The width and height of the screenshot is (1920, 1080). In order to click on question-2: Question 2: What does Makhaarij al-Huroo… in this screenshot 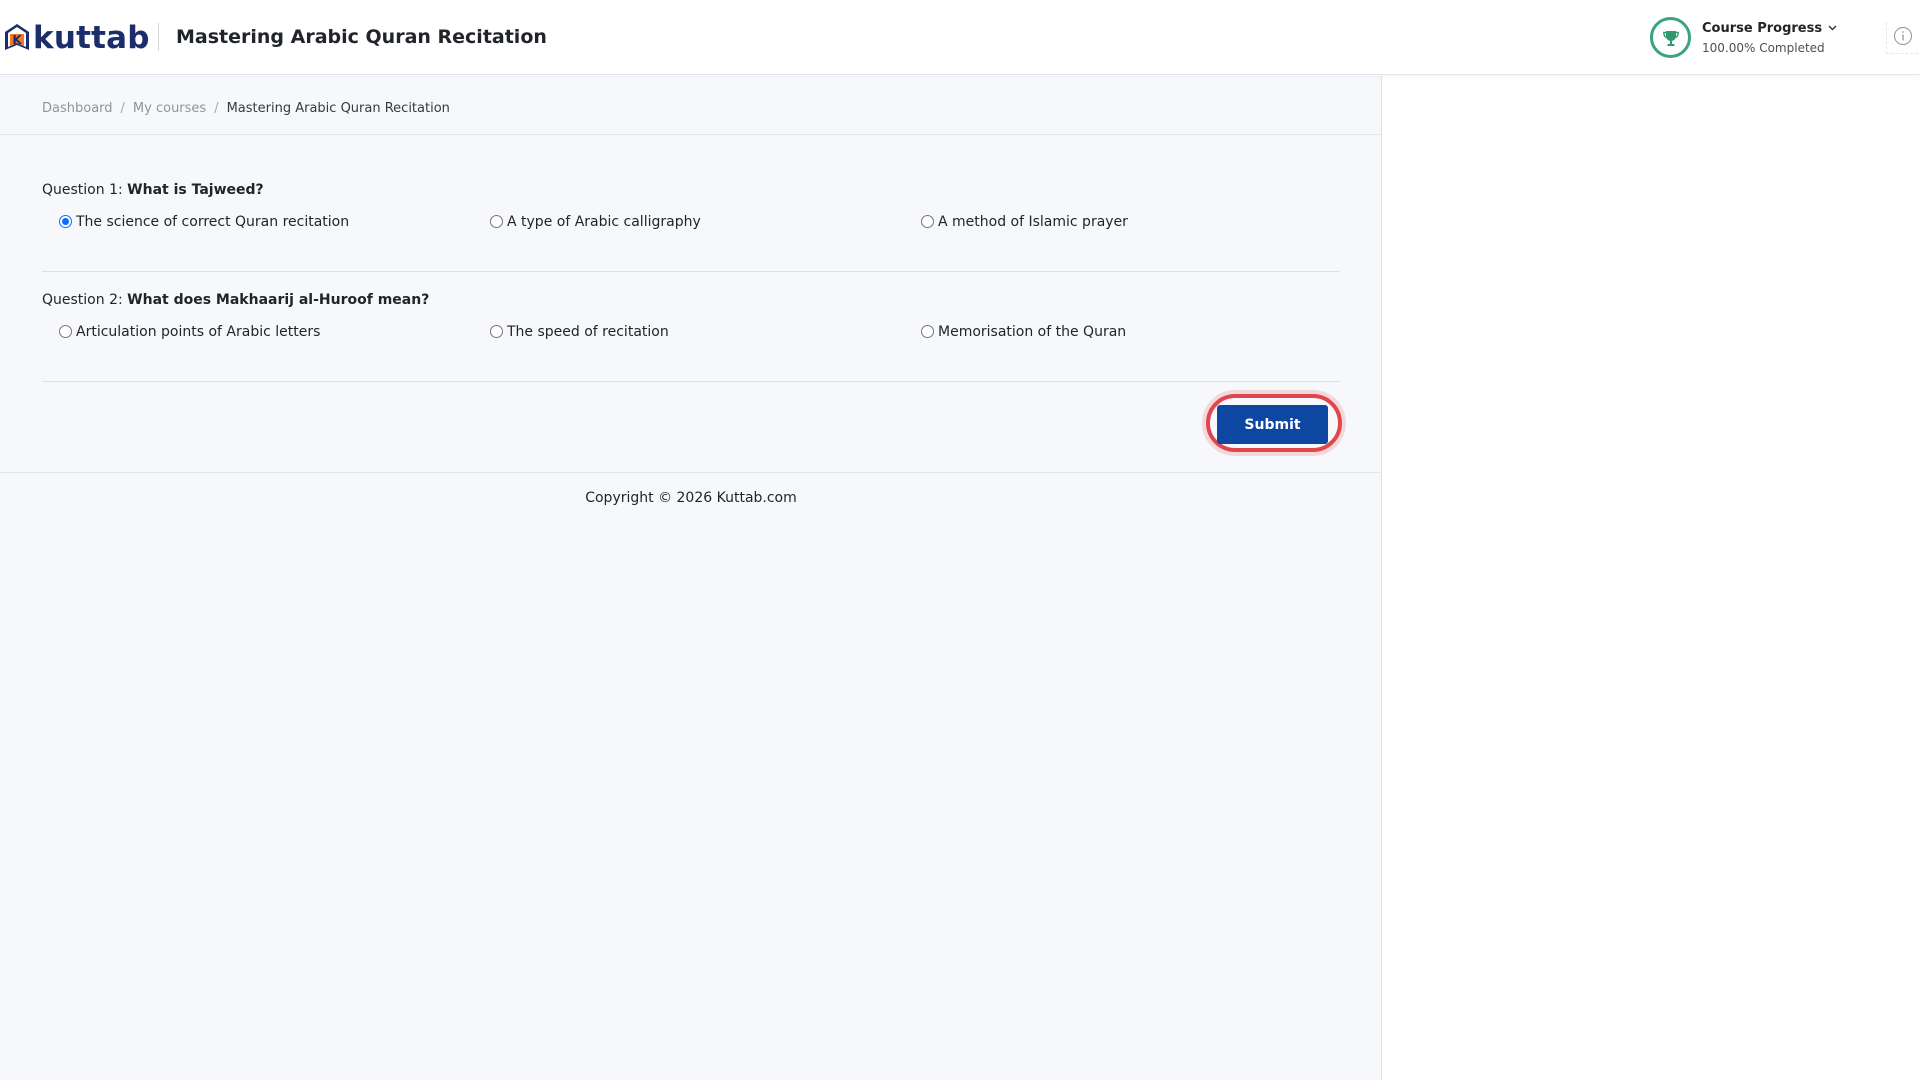, I will do `click(691, 320)`.